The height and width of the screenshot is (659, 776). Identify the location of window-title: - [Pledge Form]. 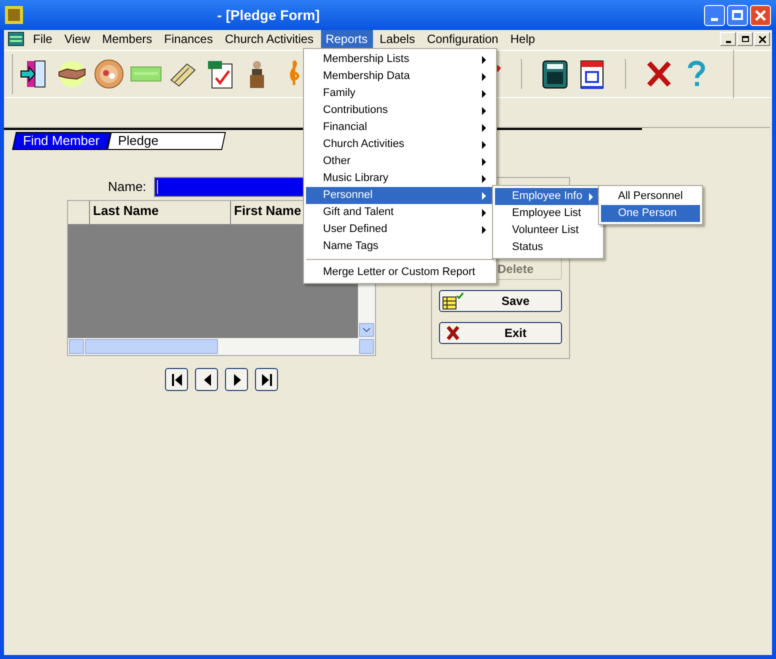
(268, 15).